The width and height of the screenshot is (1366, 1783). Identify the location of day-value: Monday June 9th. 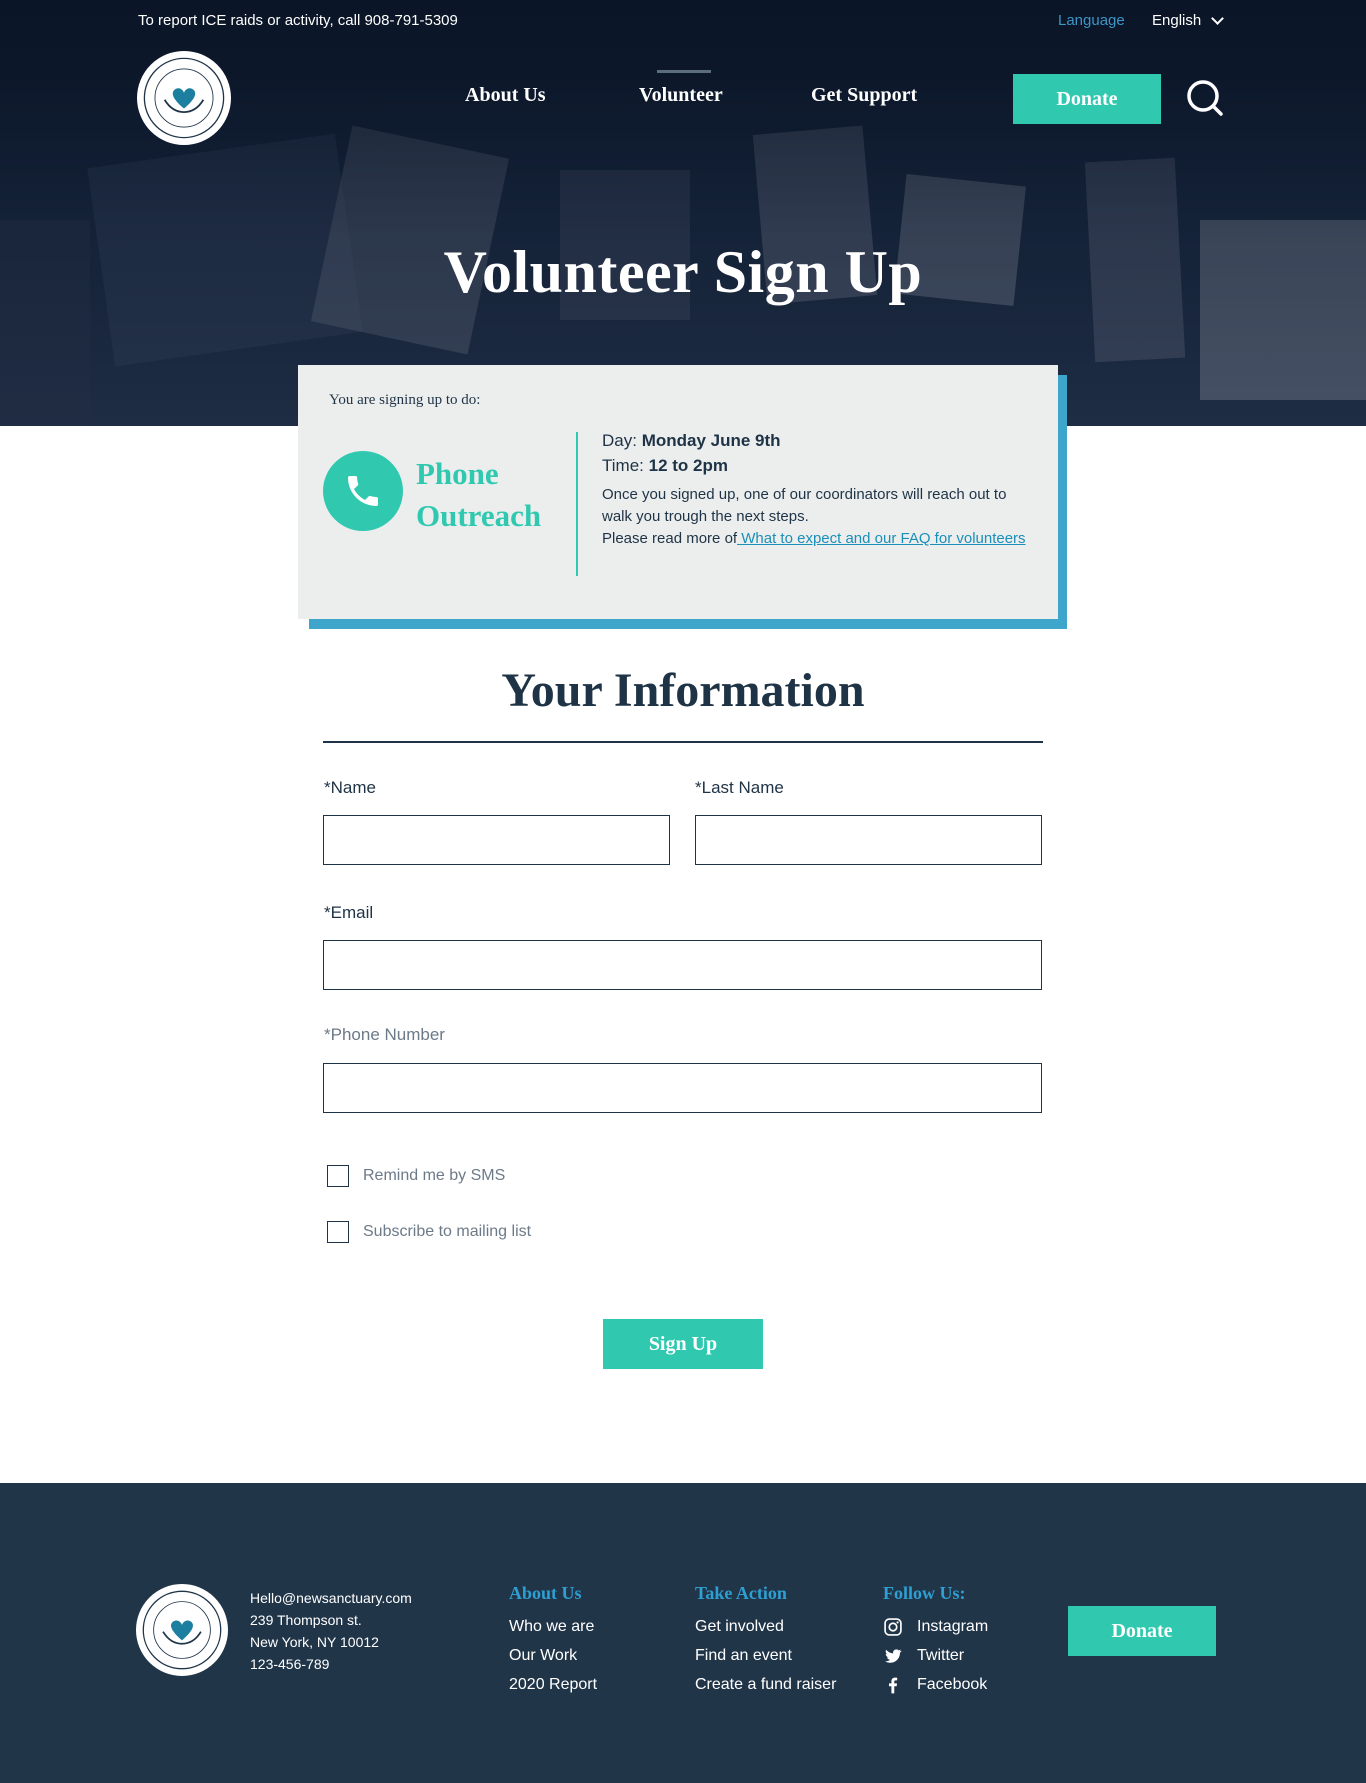
(711, 440).